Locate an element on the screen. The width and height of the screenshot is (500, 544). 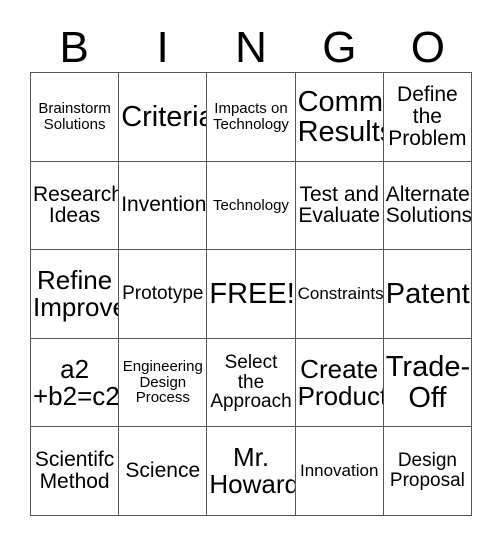
bingo-cell-label: Test and Evaluate is located at coordinates (339, 205).